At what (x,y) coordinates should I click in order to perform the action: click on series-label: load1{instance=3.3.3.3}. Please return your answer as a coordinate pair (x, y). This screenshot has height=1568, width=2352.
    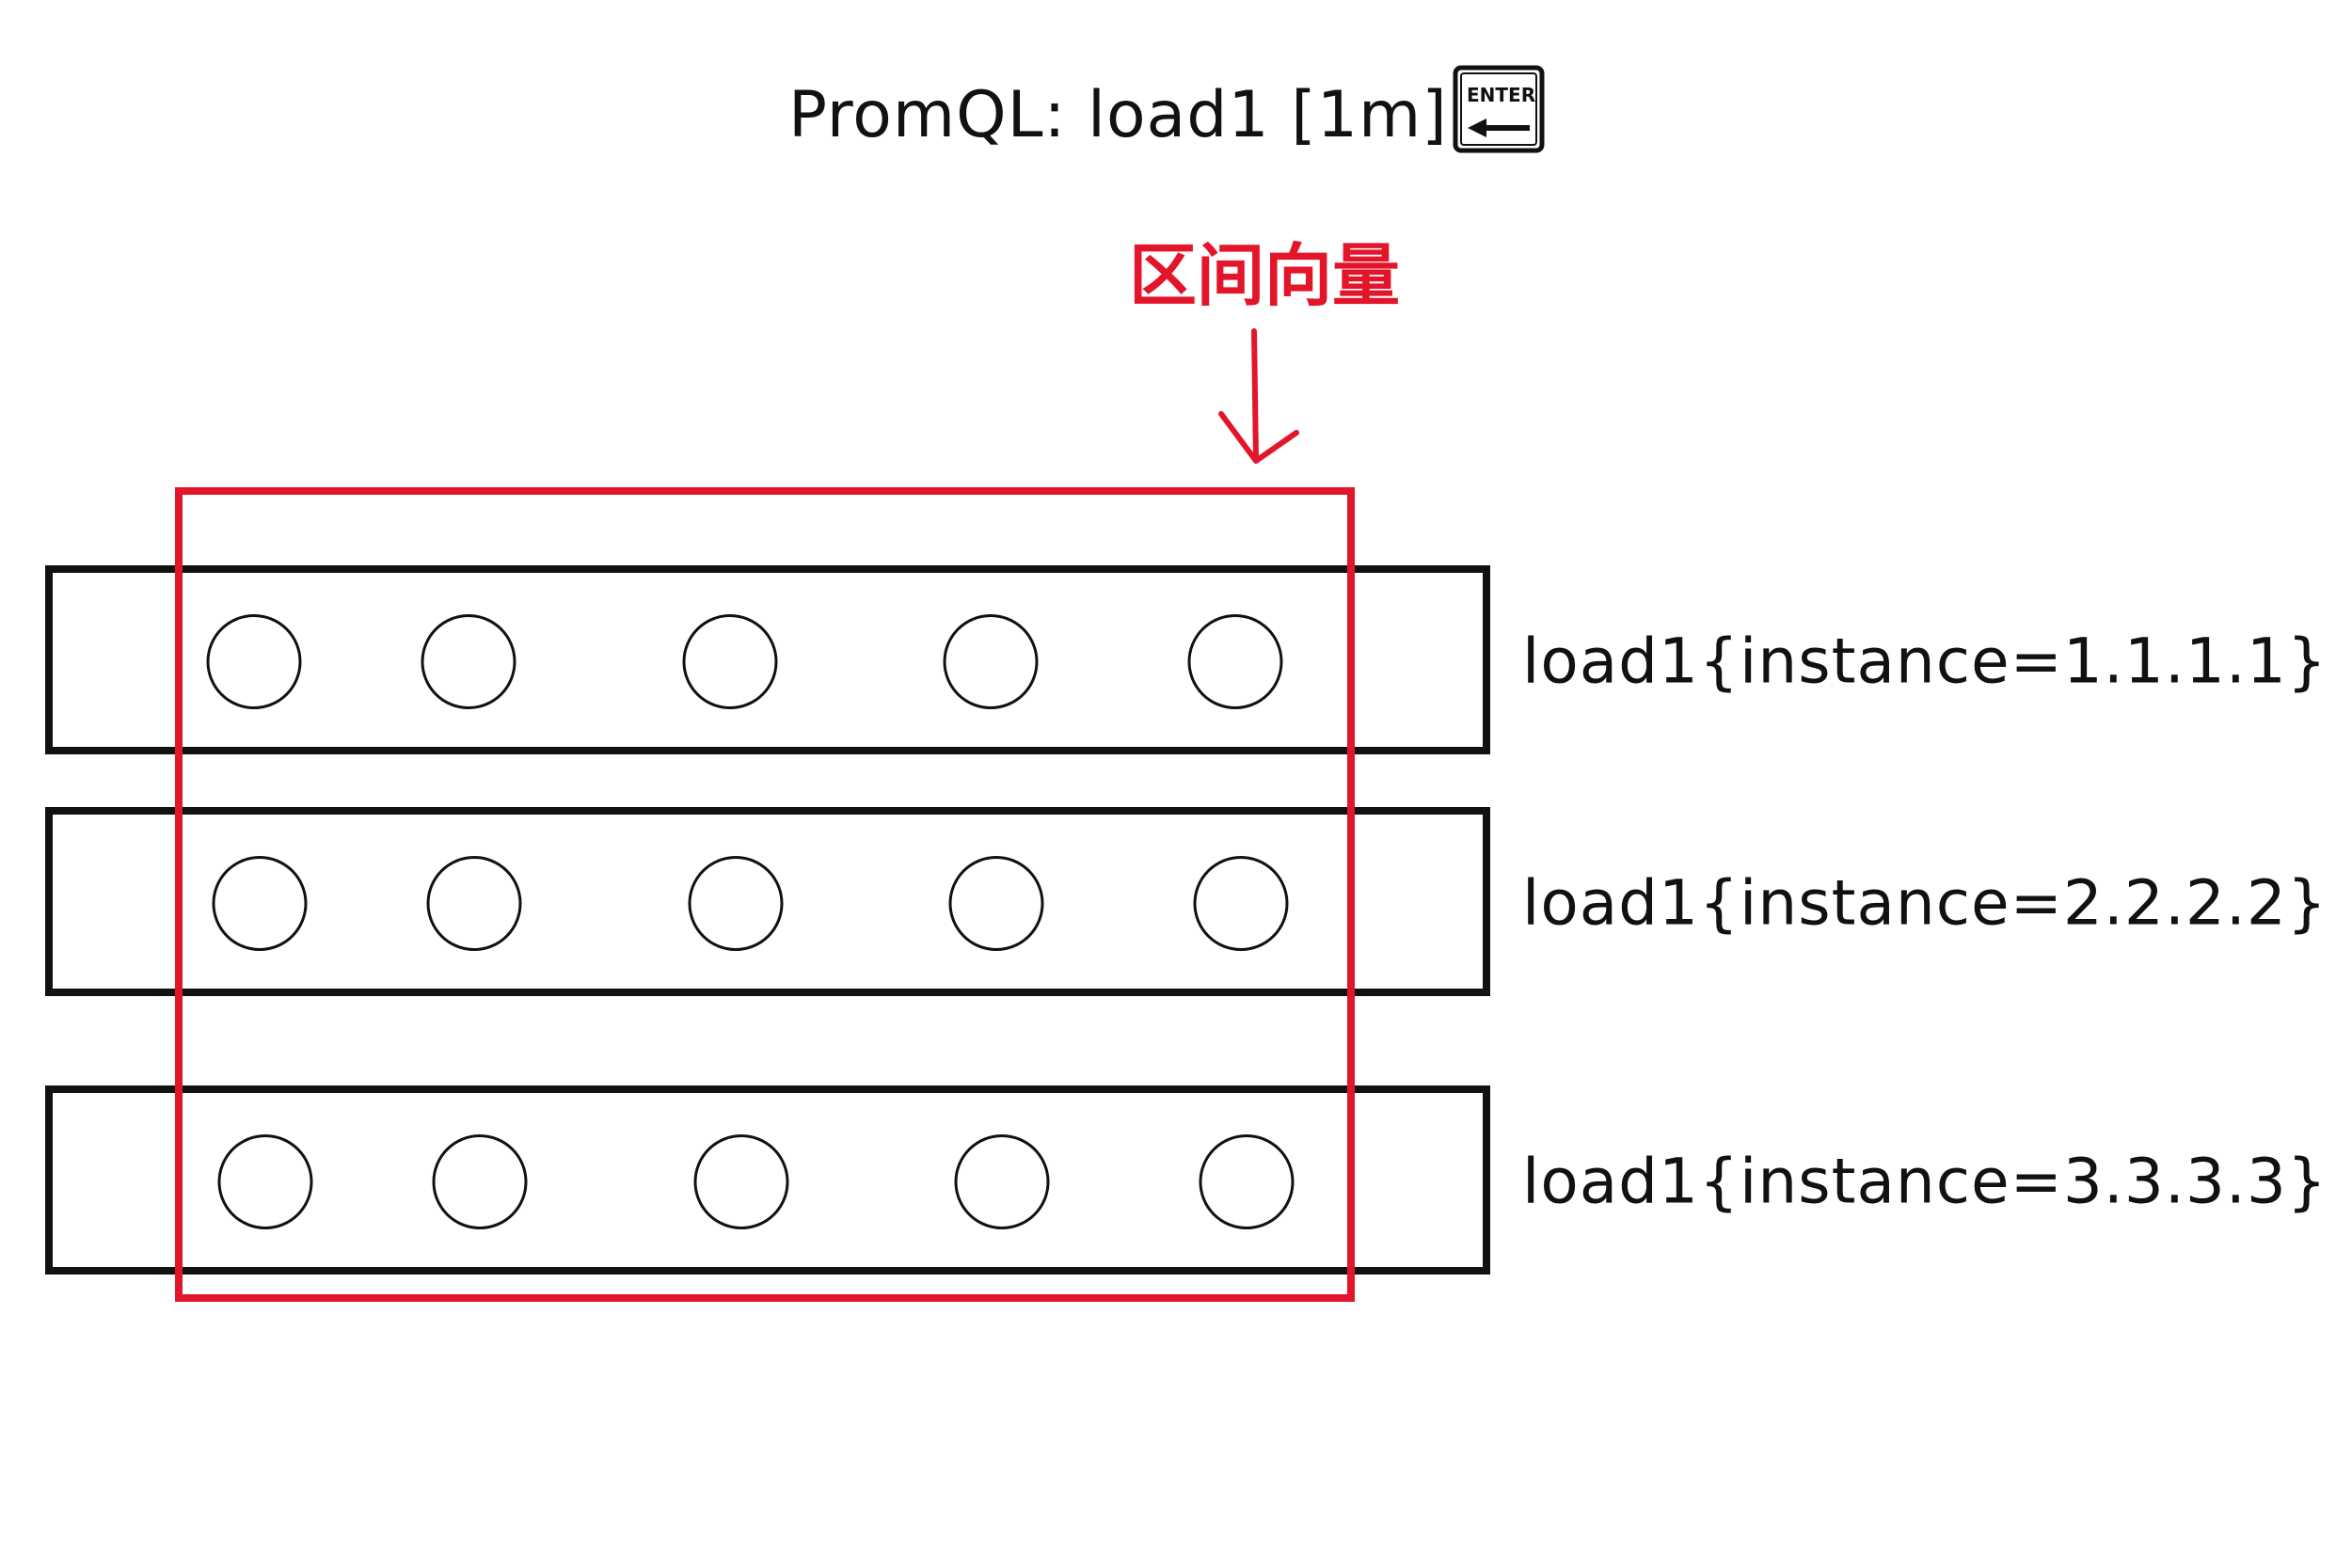
    Looking at the image, I should click on (1925, 1182).